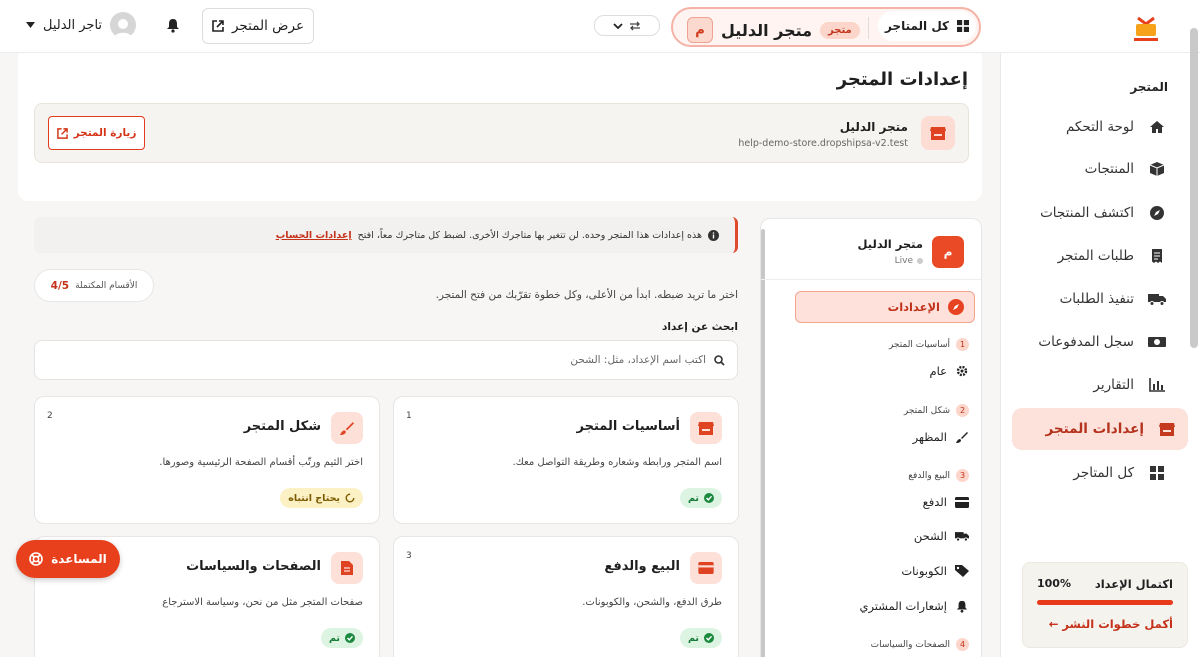 Image resolution: width=1200 pixels, height=657 pixels. I want to click on visit-store-label: زيارة المتجر, so click(105, 133).